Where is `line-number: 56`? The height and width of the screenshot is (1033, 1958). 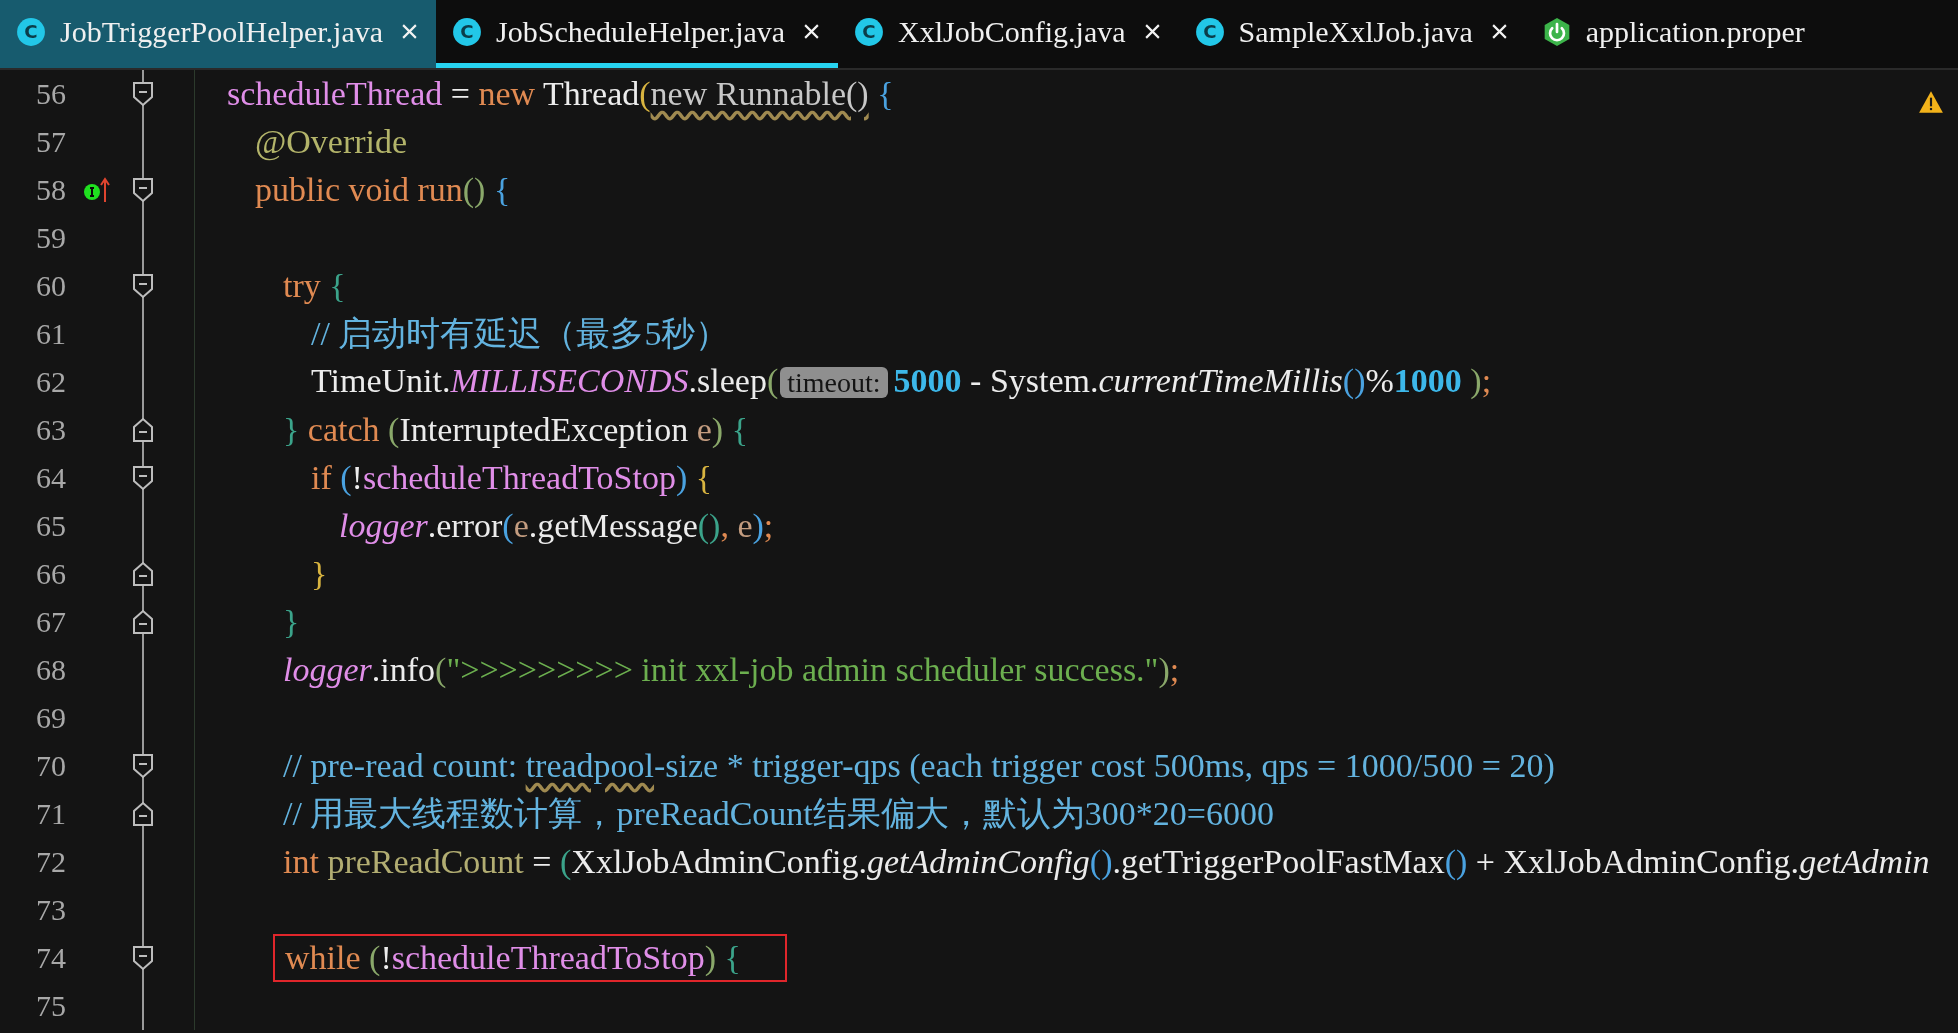
line-number: 56 is located at coordinates (50, 94).